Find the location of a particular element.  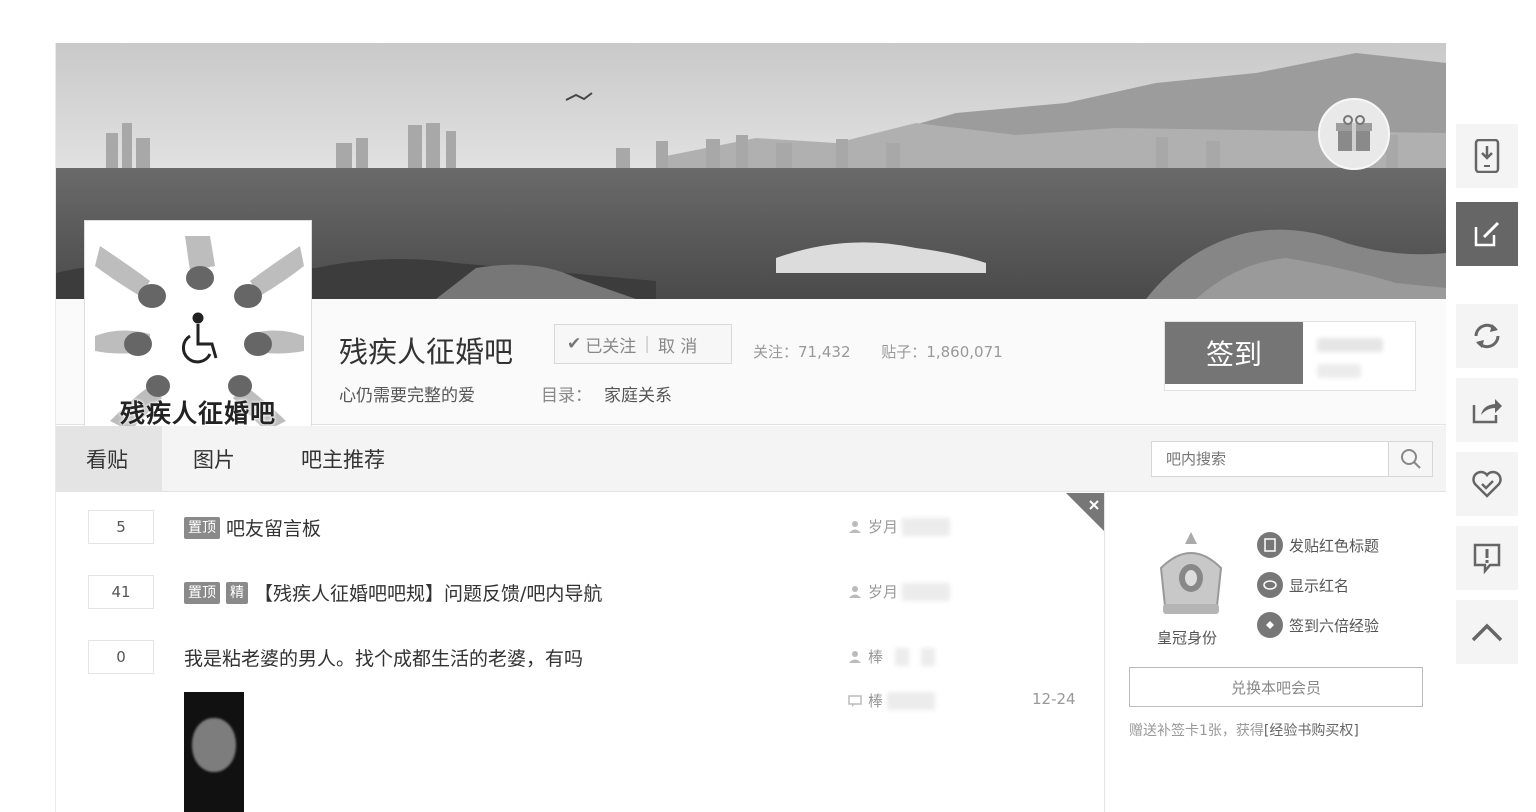

thread-thumbnail is located at coordinates (214, 752).